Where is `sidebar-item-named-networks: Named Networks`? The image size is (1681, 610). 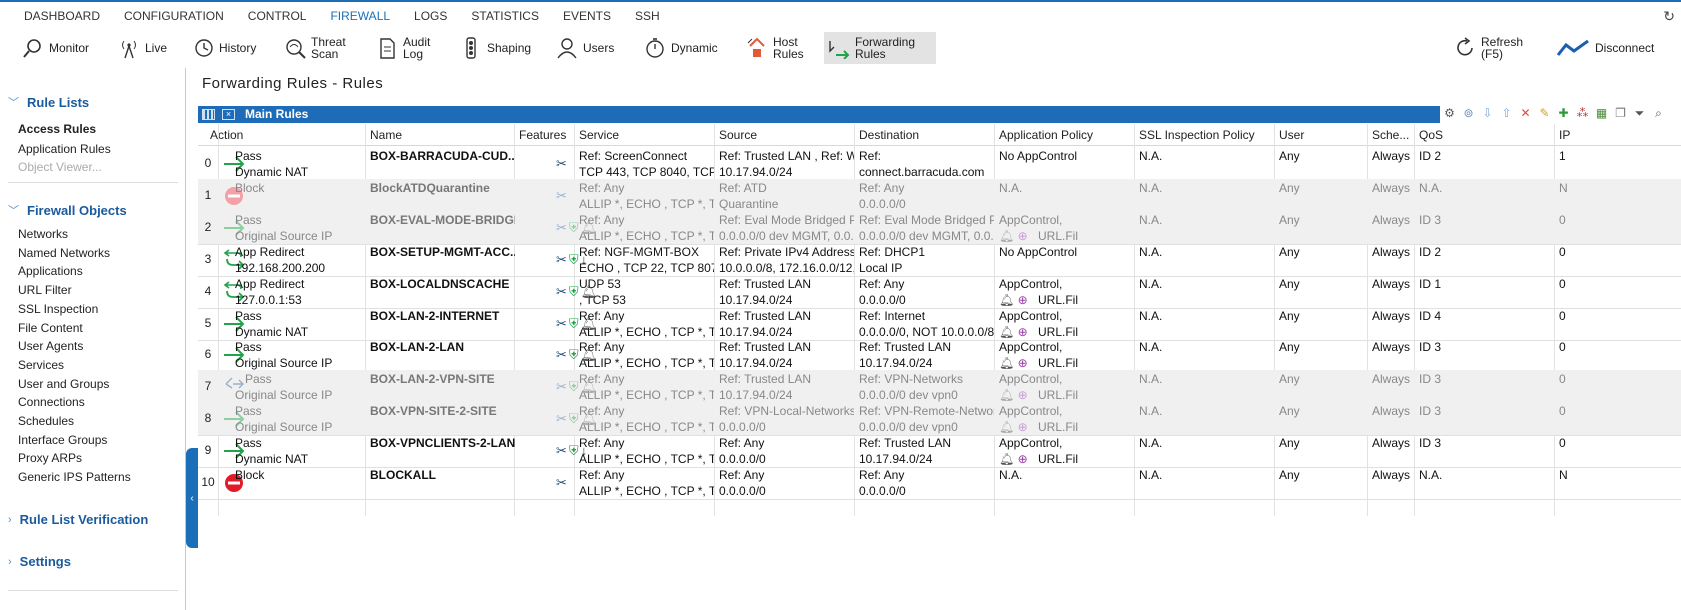
sidebar-item-named-networks: Named Networks is located at coordinates (64, 253).